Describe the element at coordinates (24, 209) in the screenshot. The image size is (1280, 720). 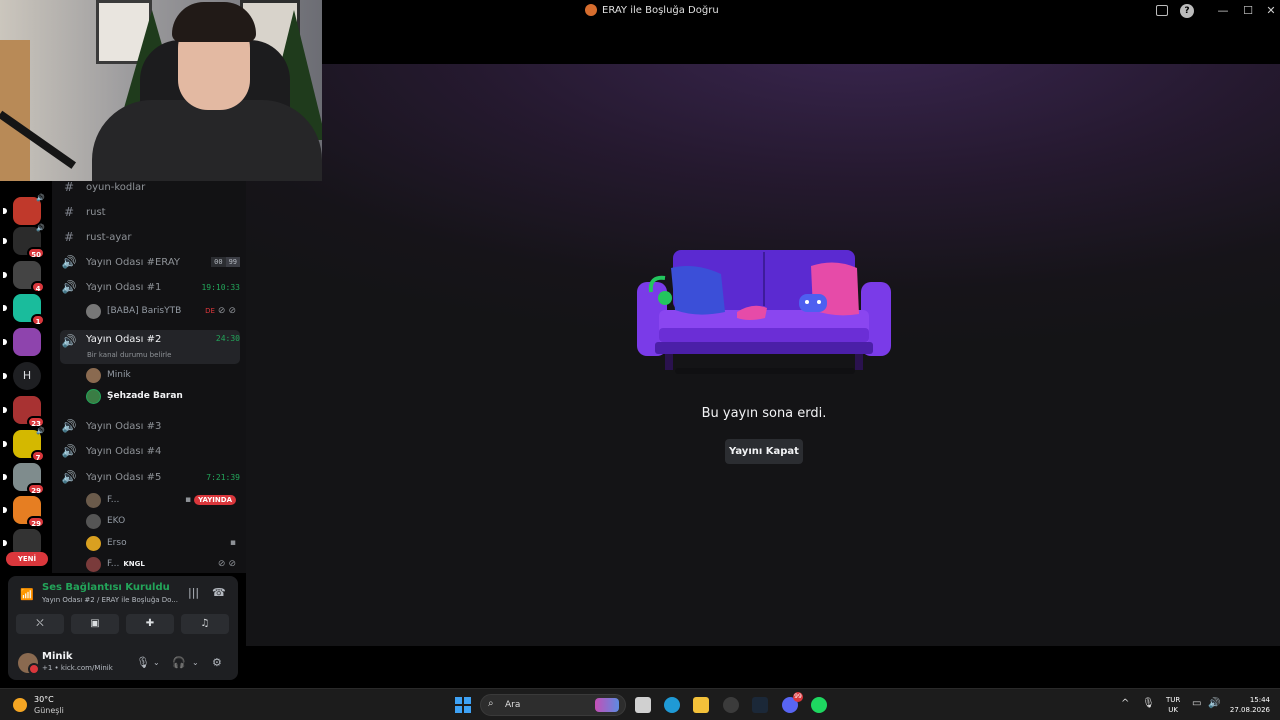
I see `server-icon: 🔊` at that location.